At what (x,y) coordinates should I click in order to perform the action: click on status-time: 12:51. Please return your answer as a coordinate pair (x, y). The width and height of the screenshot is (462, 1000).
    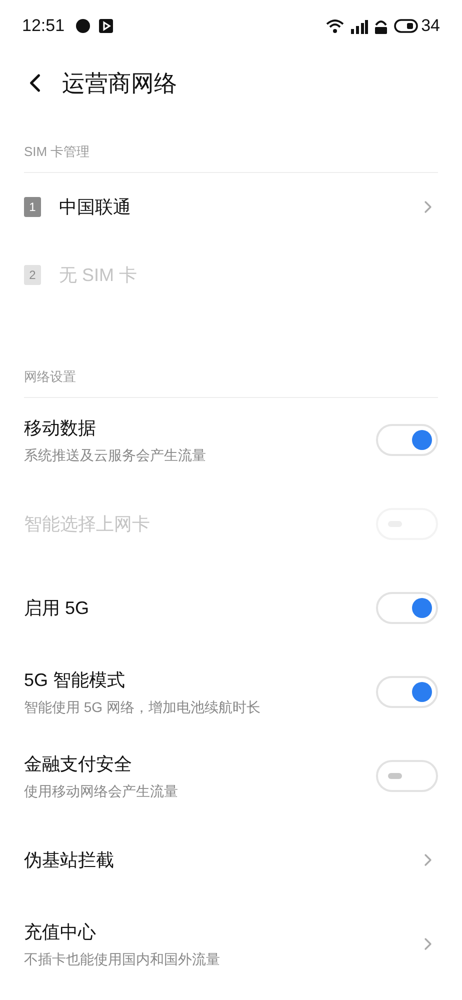
    Looking at the image, I should click on (43, 26).